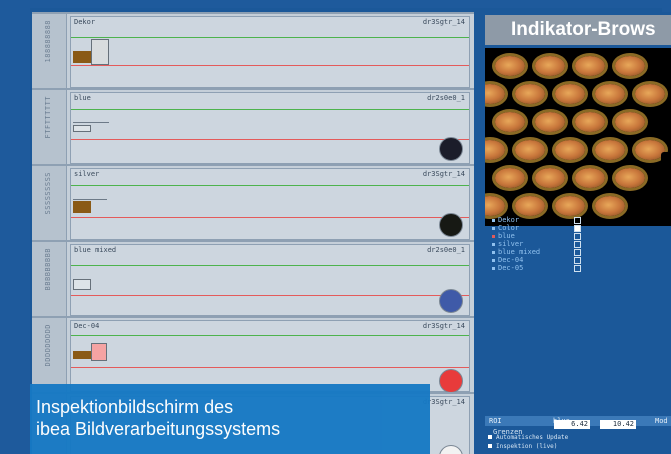  I want to click on option-live-inspection: Inspektion (live), so click(522, 446).